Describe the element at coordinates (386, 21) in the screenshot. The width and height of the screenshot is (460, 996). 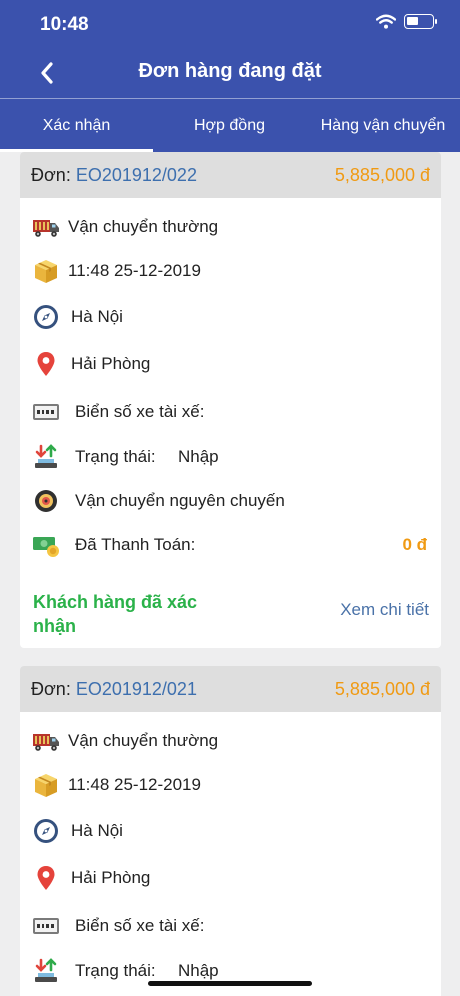
I see `wifi-icon` at that location.